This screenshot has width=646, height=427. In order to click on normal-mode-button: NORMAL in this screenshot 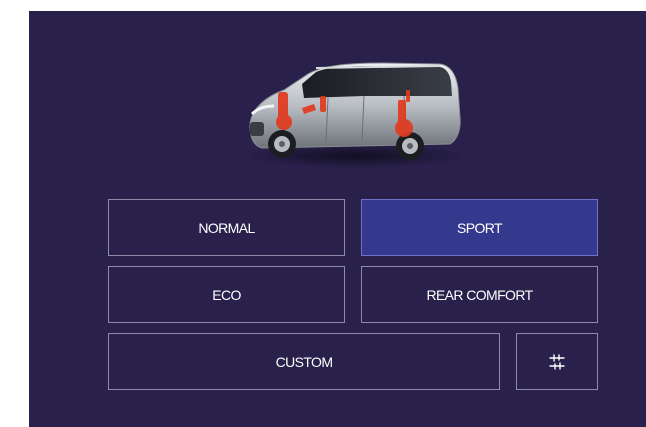, I will do `click(226, 227)`.